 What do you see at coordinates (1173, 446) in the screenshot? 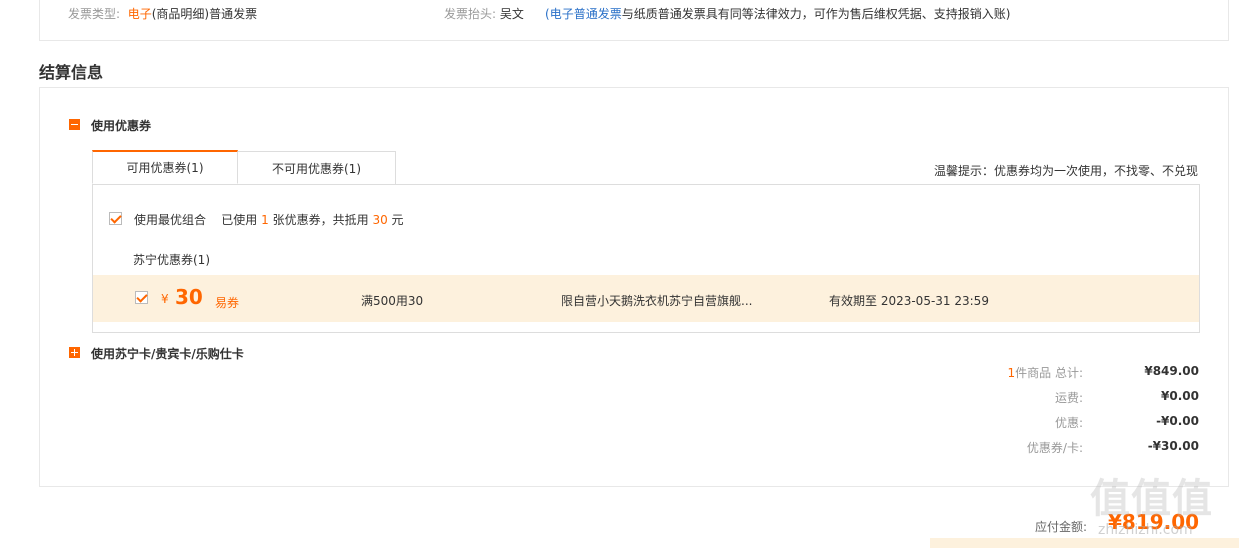
I see `summary-coupon-card: -¥30.00` at bounding box center [1173, 446].